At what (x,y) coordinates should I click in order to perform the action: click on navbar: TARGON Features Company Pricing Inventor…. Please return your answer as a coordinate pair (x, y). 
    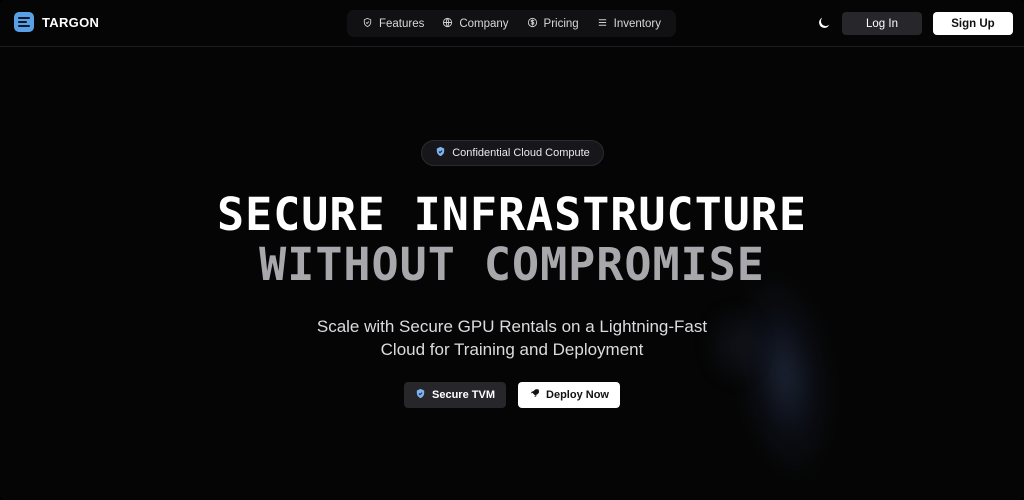
    Looking at the image, I should click on (512, 23).